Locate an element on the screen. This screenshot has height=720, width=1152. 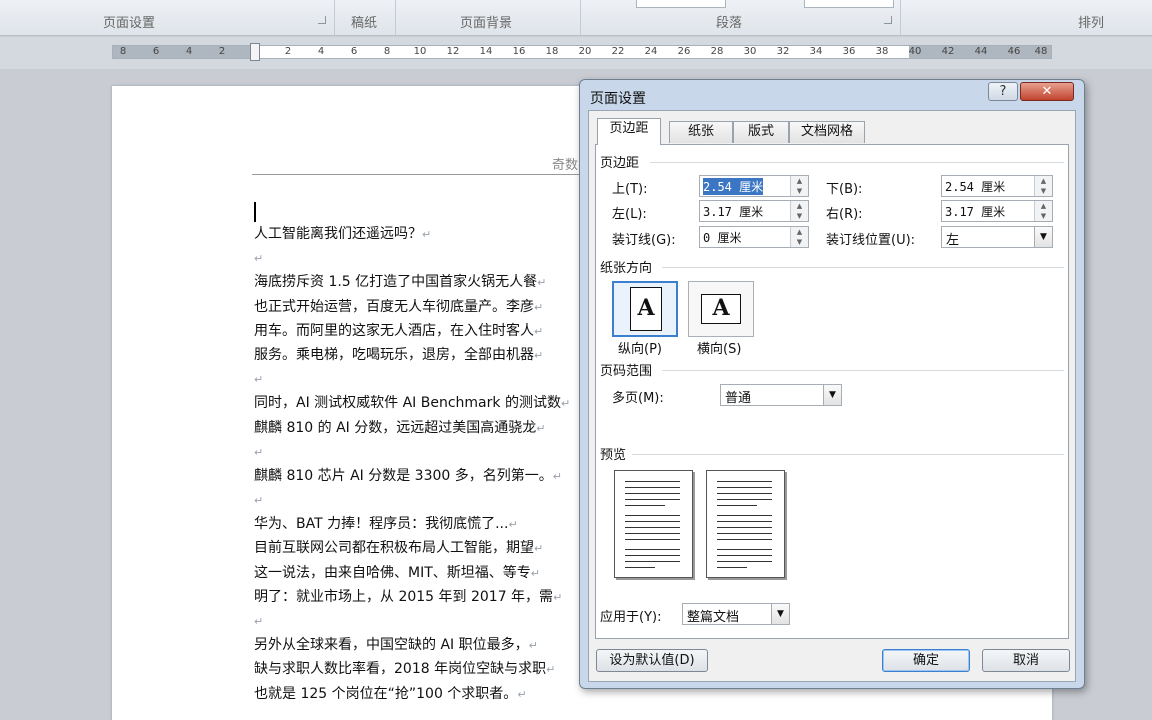
top-margin-value: 2.54 厘米 is located at coordinates (733, 186).